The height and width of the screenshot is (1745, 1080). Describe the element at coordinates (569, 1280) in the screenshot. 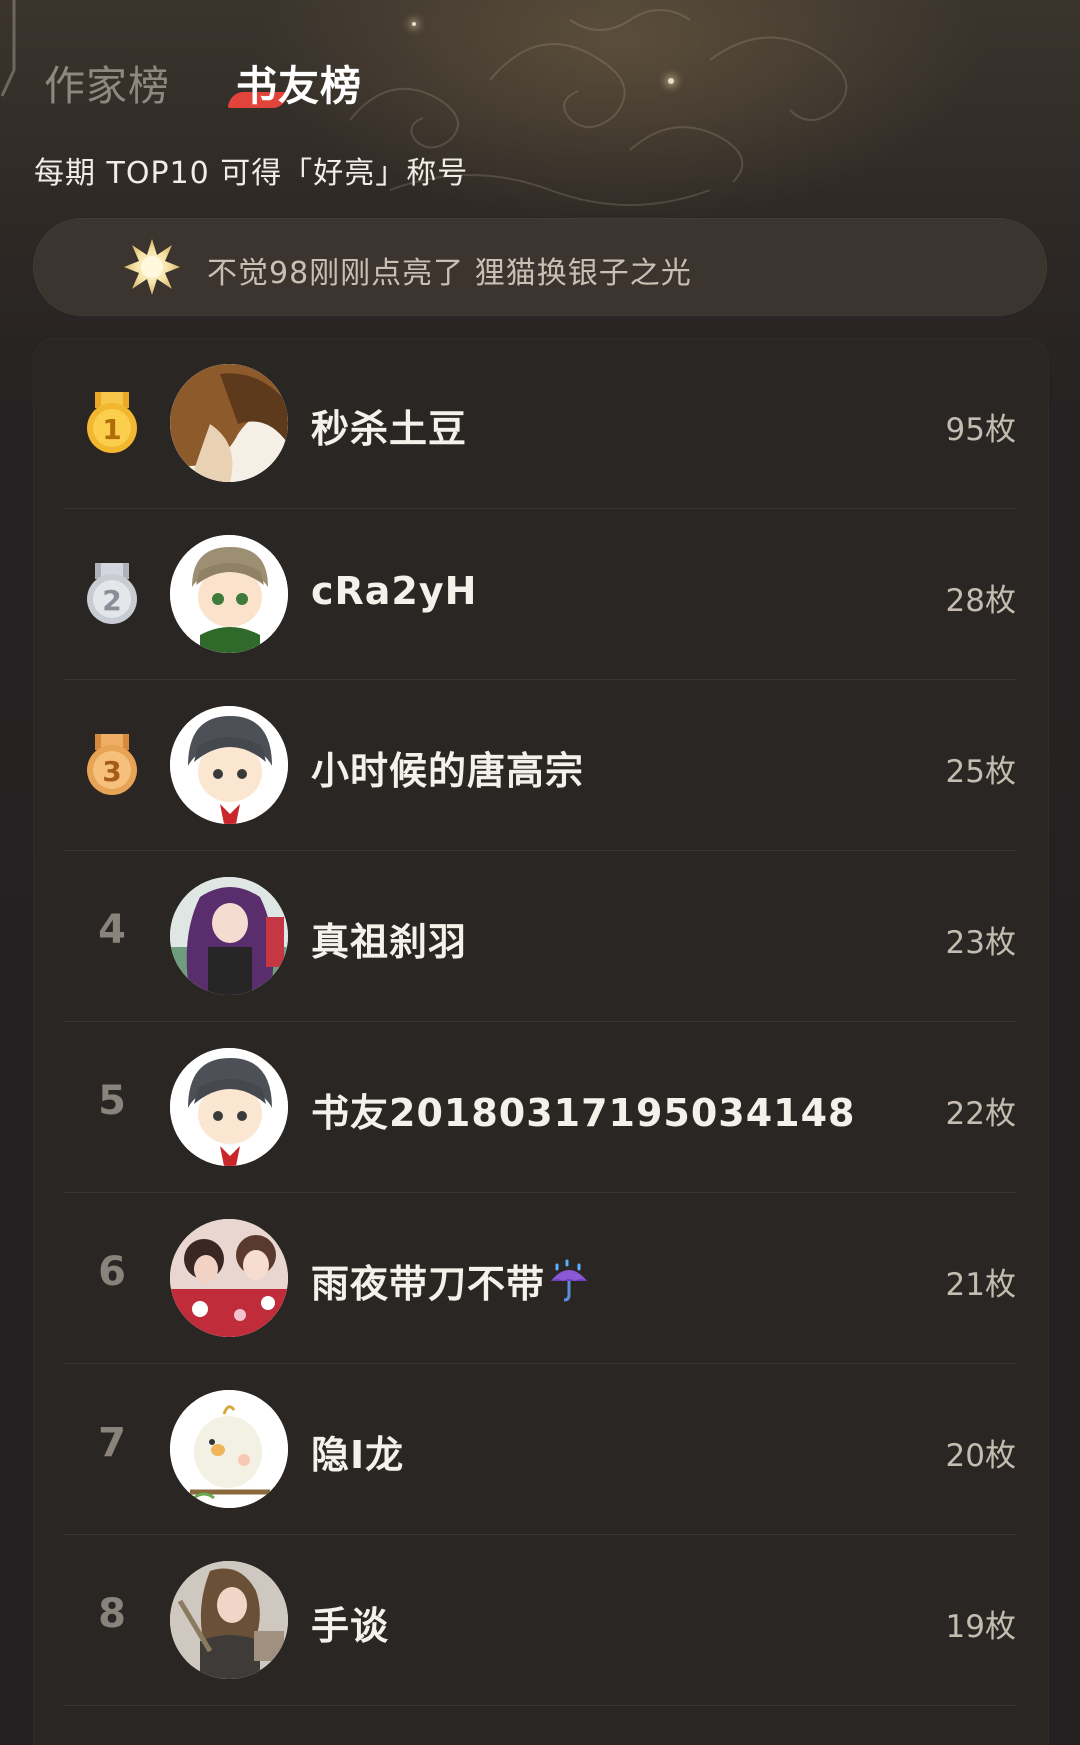

I see `umbrella-rain-icon` at that location.